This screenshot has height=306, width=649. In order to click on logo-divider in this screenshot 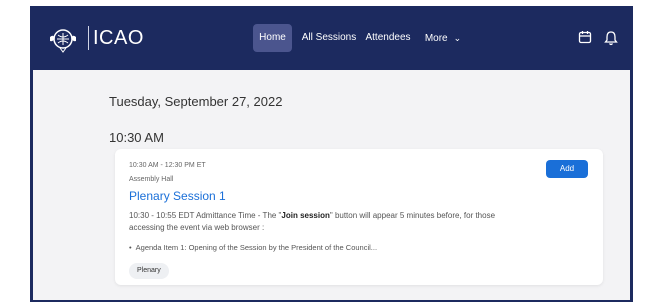, I will do `click(88, 38)`.